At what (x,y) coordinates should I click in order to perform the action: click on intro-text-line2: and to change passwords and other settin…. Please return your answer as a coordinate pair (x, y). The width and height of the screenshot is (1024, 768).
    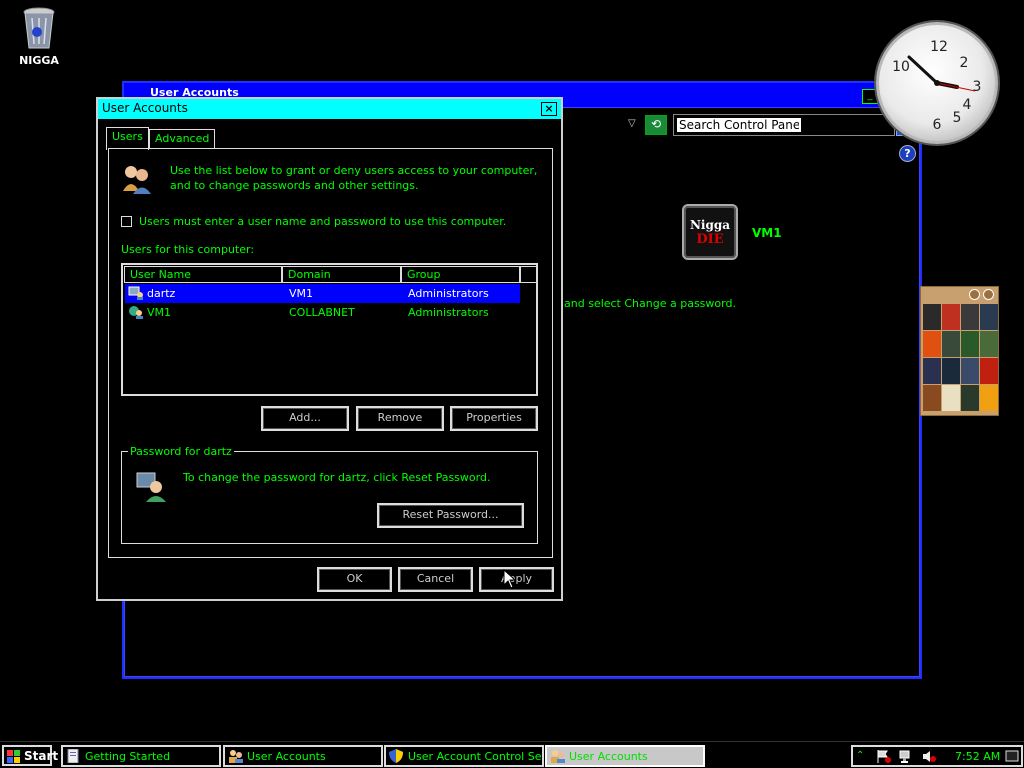
    Looking at the image, I should click on (294, 185).